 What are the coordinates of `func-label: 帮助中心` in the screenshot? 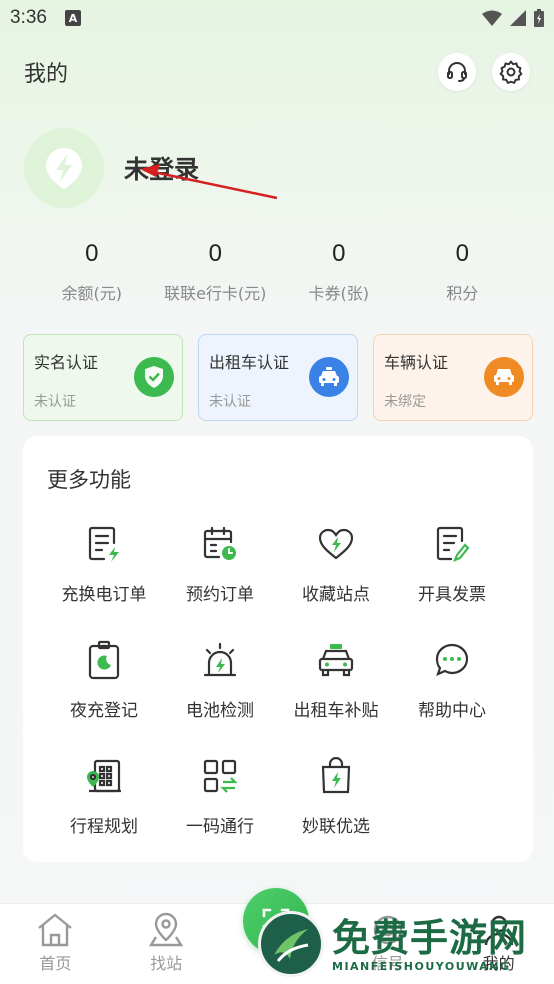 It's located at (452, 711).